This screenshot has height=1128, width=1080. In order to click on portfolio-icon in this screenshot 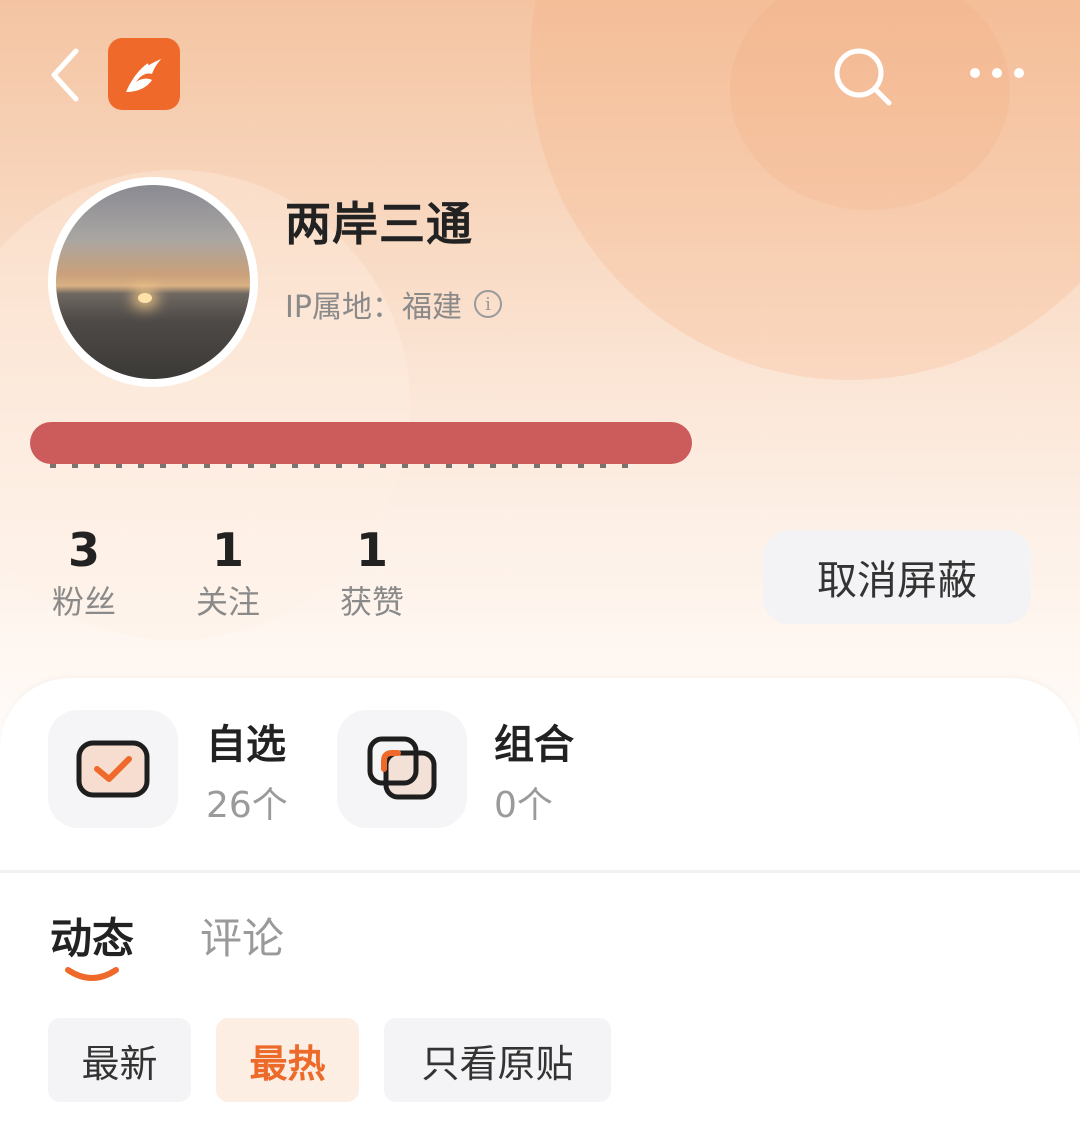, I will do `click(402, 768)`.